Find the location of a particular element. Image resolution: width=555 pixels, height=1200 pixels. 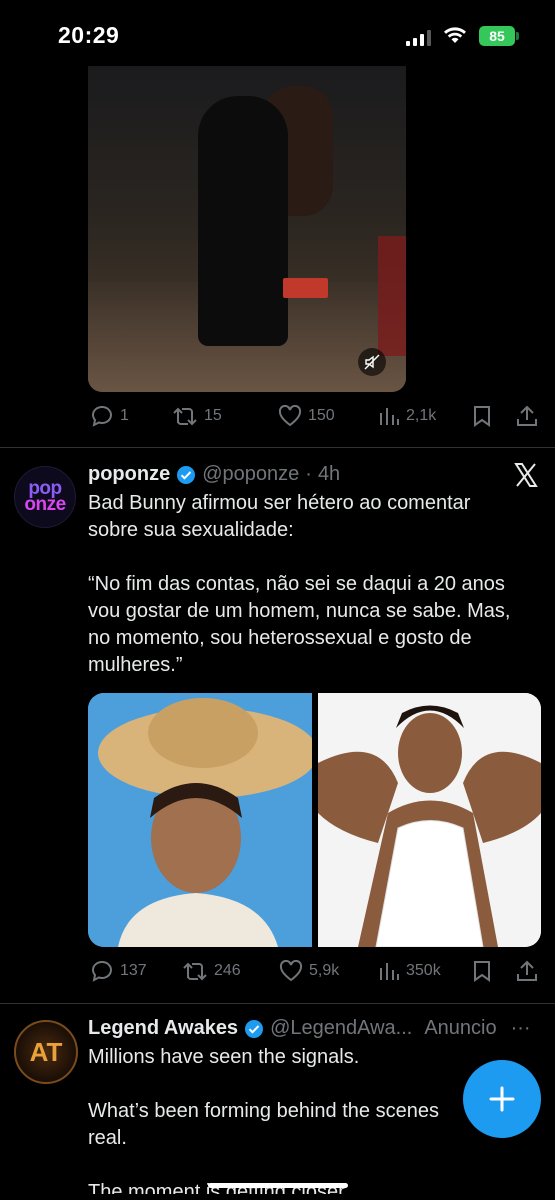

reply-button: 137 is located at coordinates (118, 971).